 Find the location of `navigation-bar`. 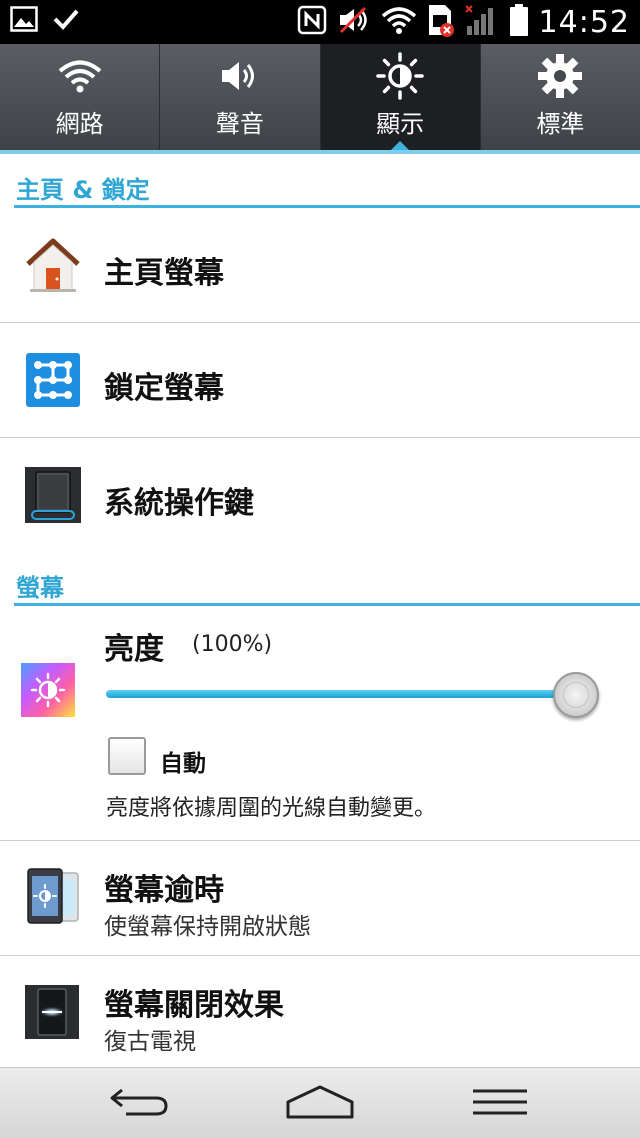

navigation-bar is located at coordinates (320, 1102).